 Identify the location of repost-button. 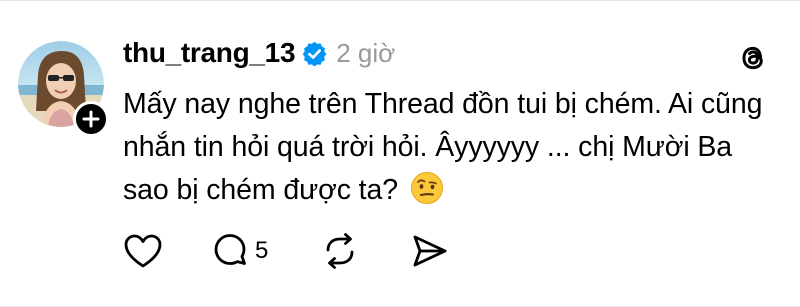
(366, 251).